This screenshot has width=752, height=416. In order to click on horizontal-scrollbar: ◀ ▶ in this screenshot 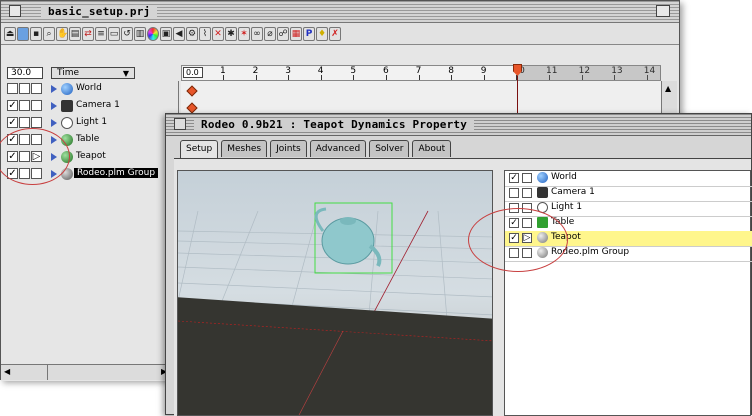, I will do `click(90, 372)`.